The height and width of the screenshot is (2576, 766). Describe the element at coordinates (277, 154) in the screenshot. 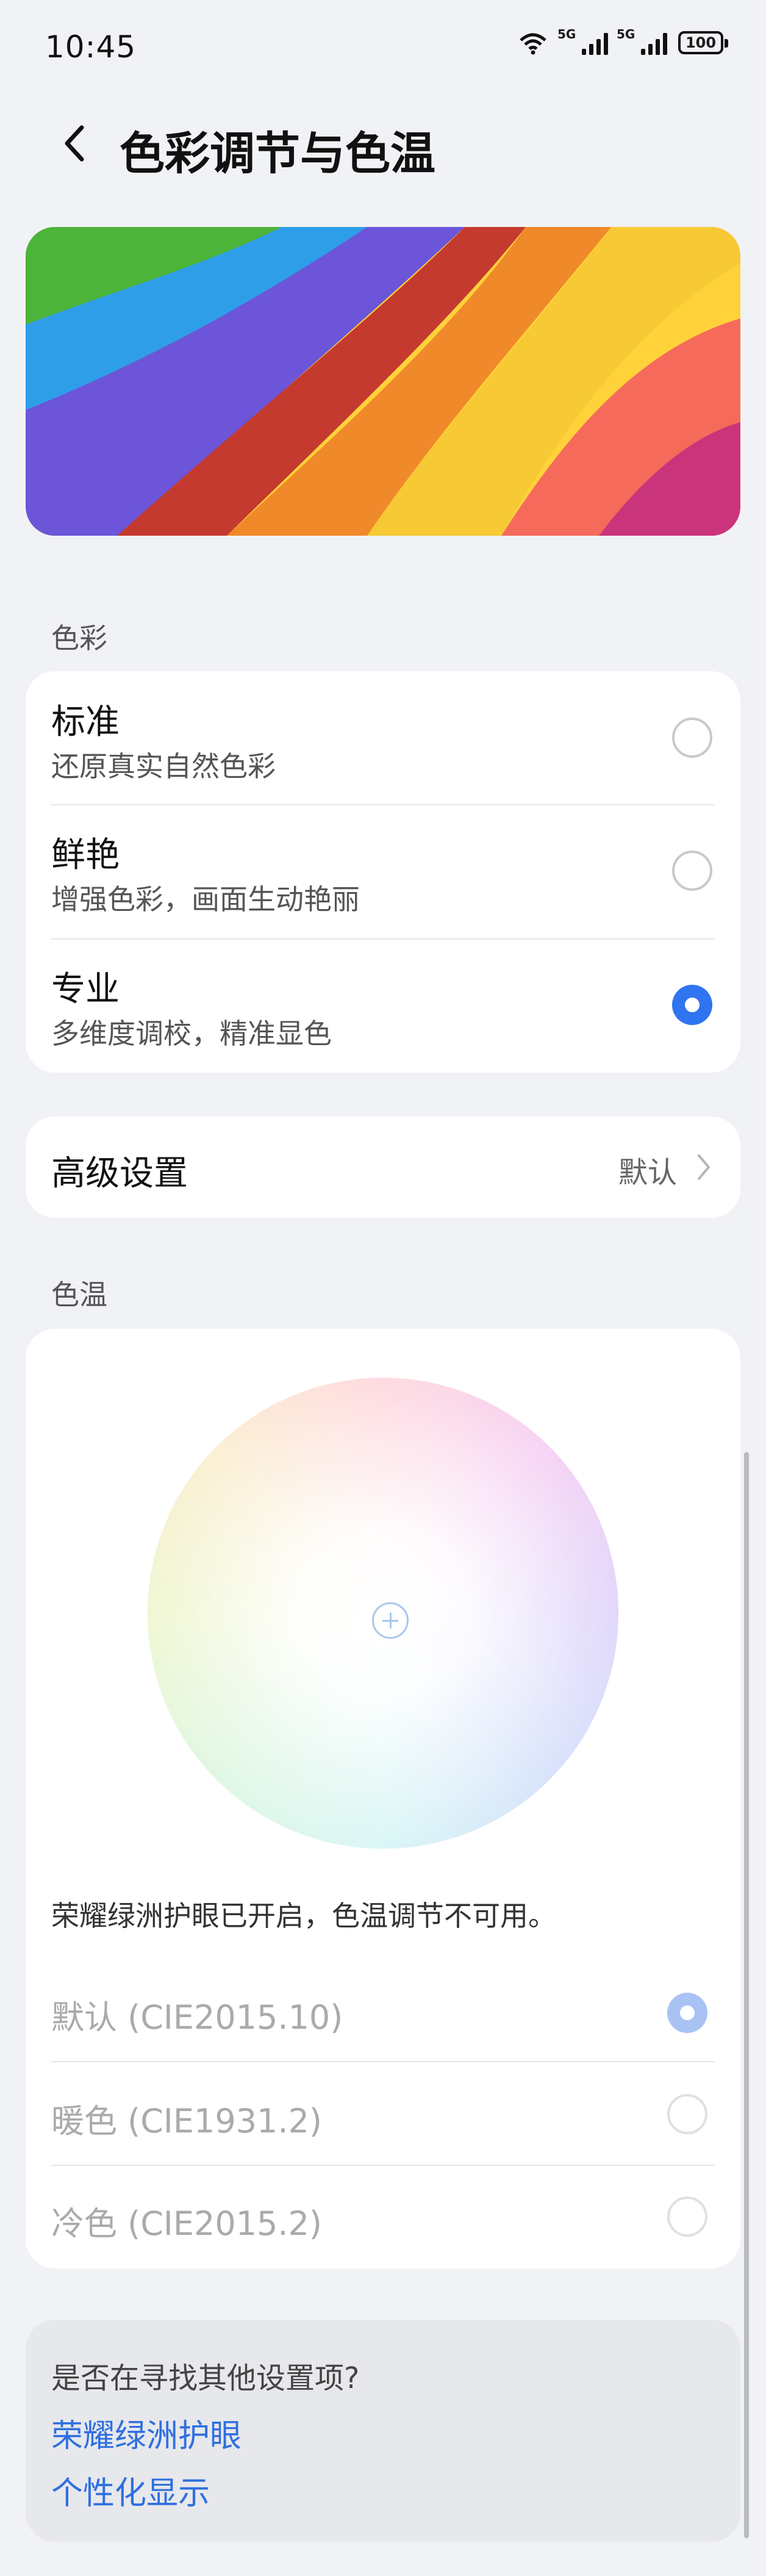

I see `page-title: 色彩调节与色温` at that location.